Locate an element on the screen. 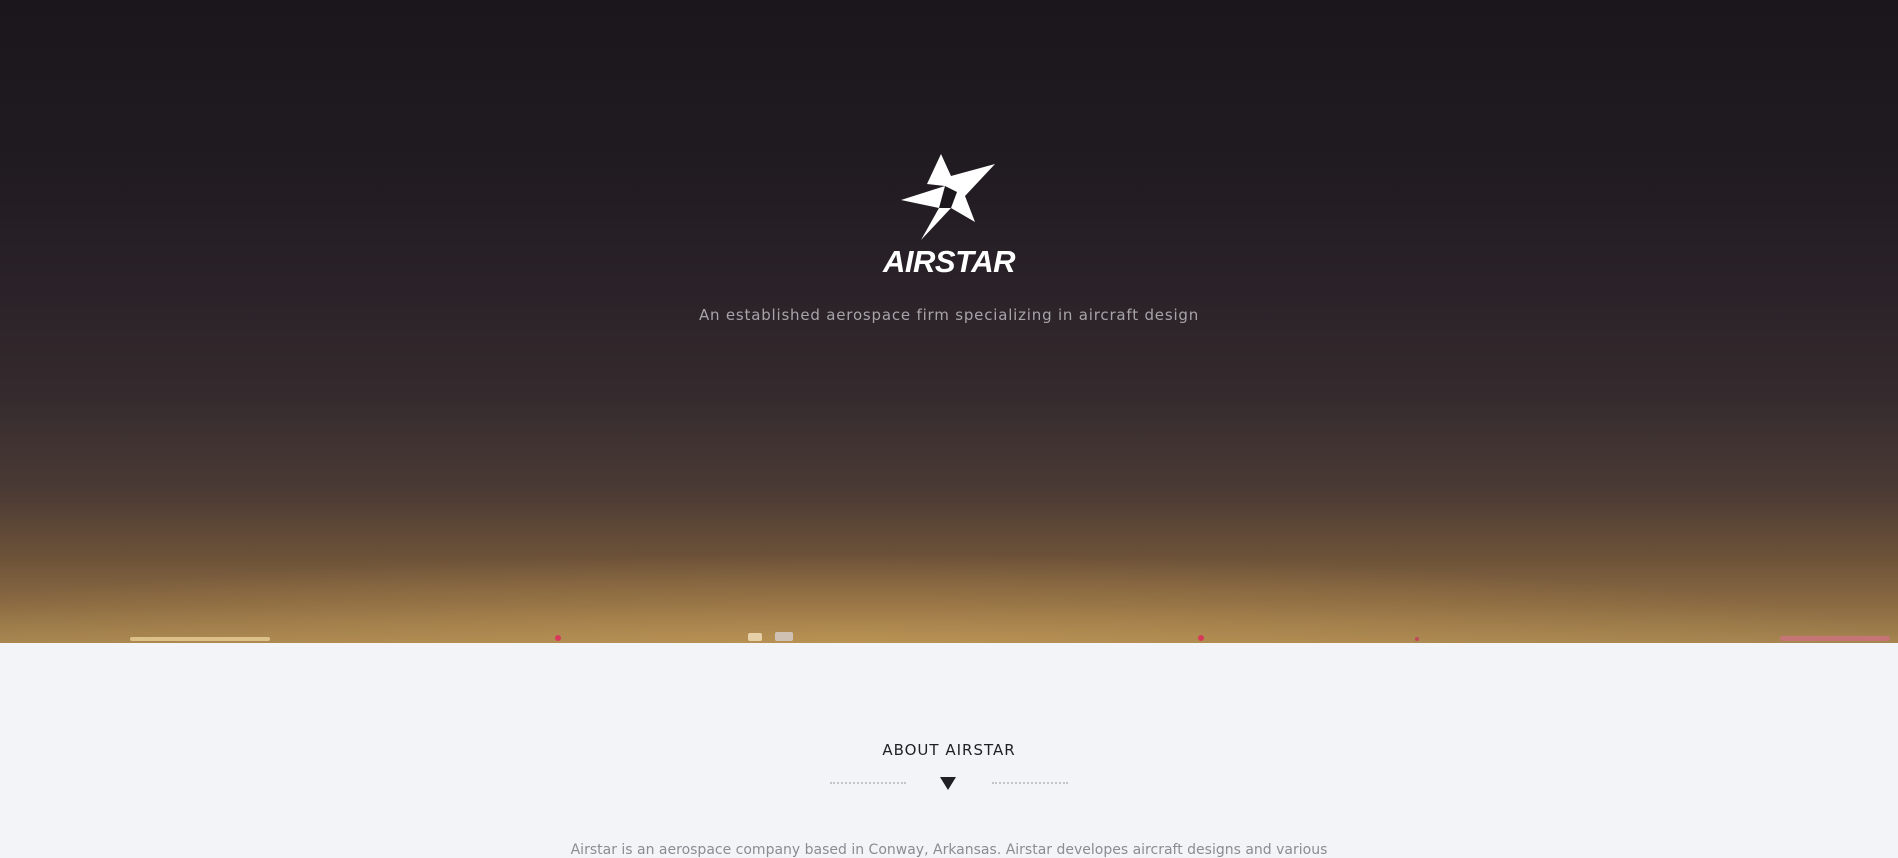 This screenshot has height=858, width=1898. dotted-line-left is located at coordinates (868, 783).